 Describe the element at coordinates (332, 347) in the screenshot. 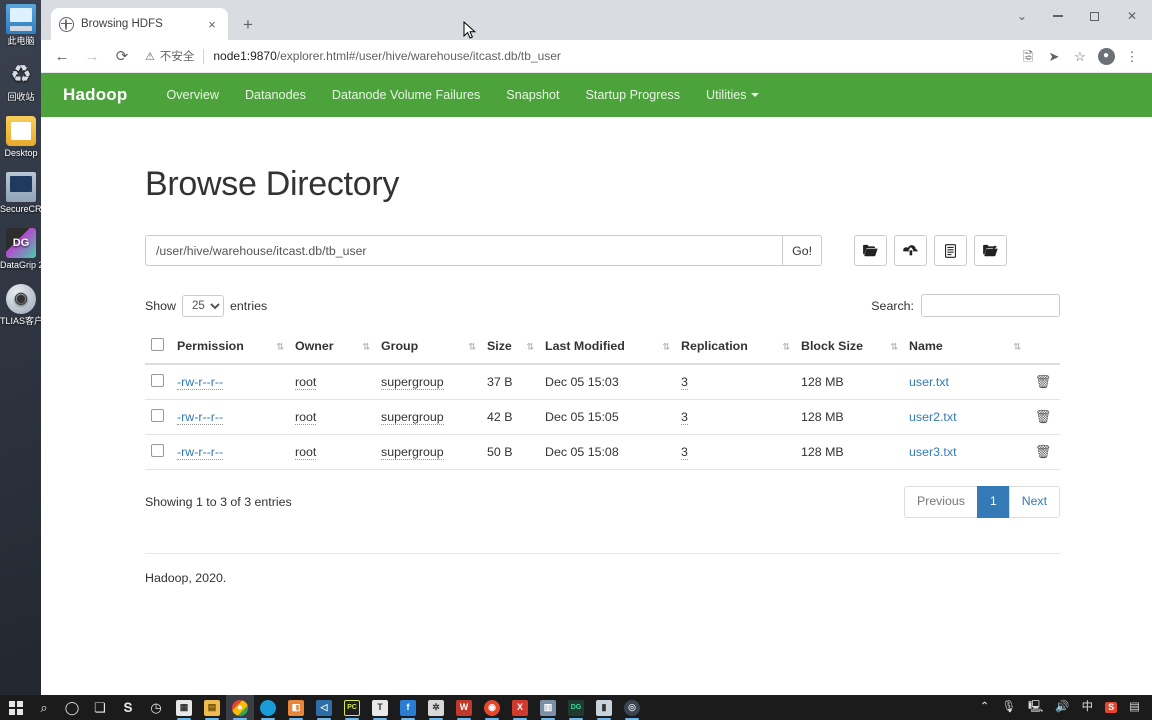

I see `column-header-owner: Owner ⇅` at that location.